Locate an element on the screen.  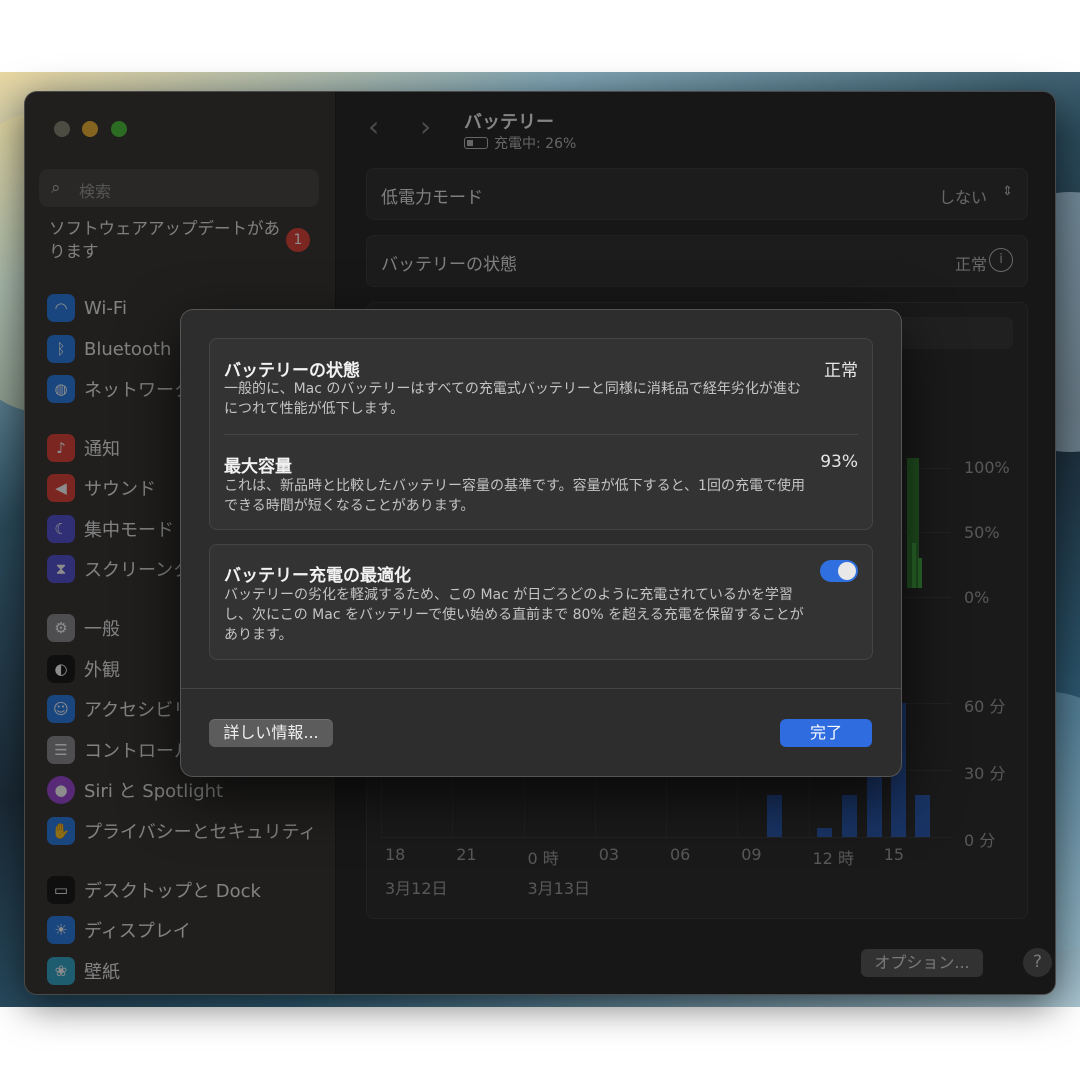
usage-x-tick-label: 12 時 is located at coordinates (833, 858).